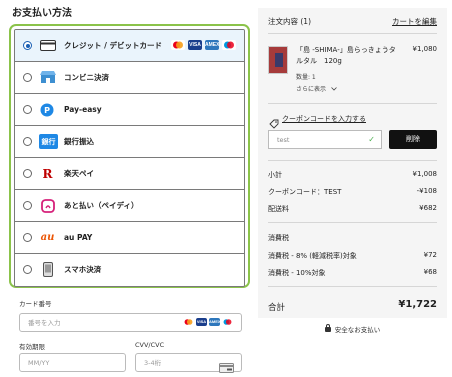 The height and width of the screenshot is (377, 452). Describe the element at coordinates (47, 269) in the screenshot. I see `smartphone-payment-icon` at that location.